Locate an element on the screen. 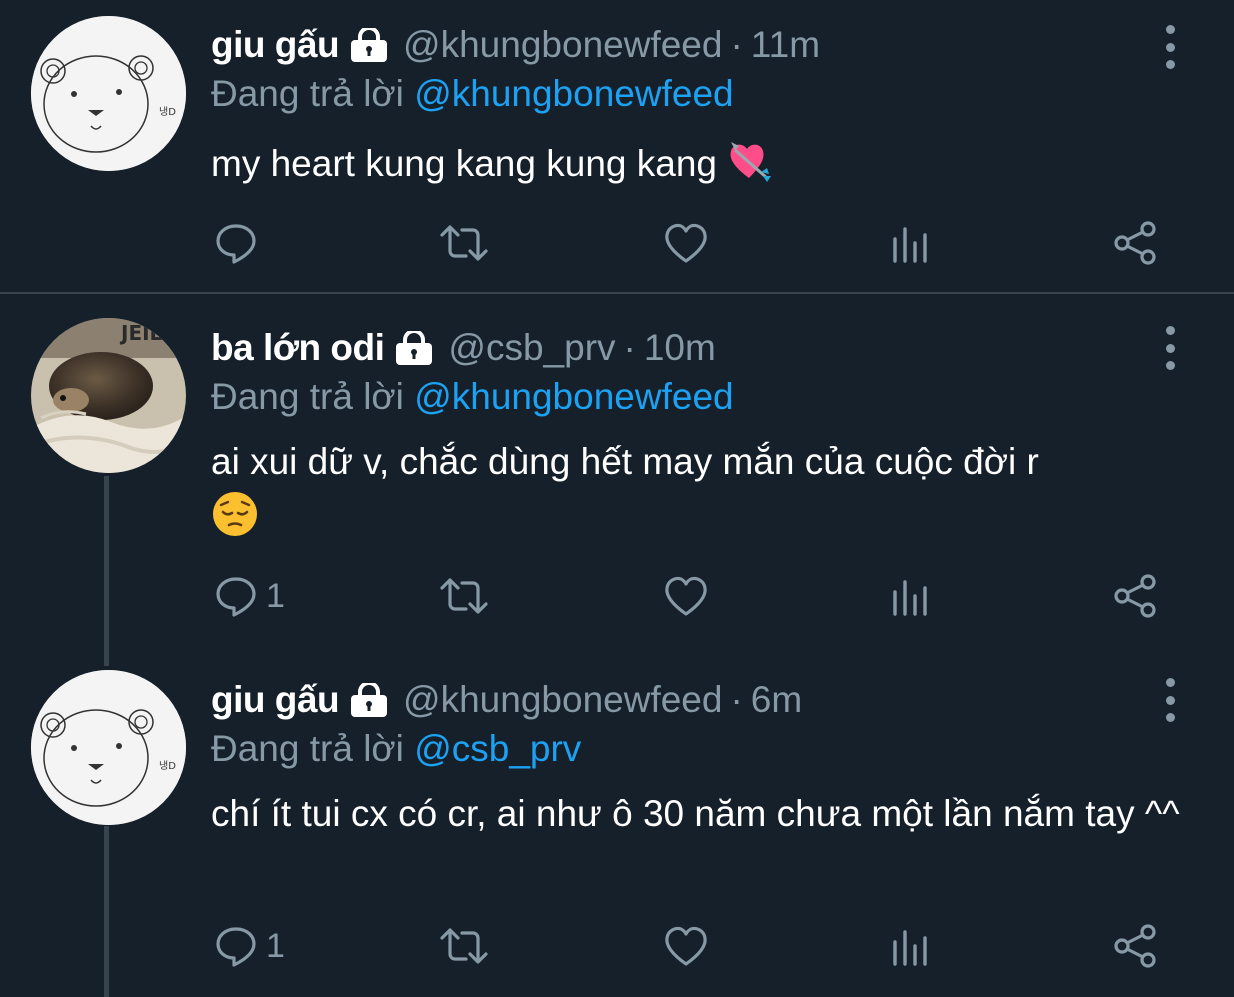  hedgehog-avatar-icon: JEIL is located at coordinates (108, 395).